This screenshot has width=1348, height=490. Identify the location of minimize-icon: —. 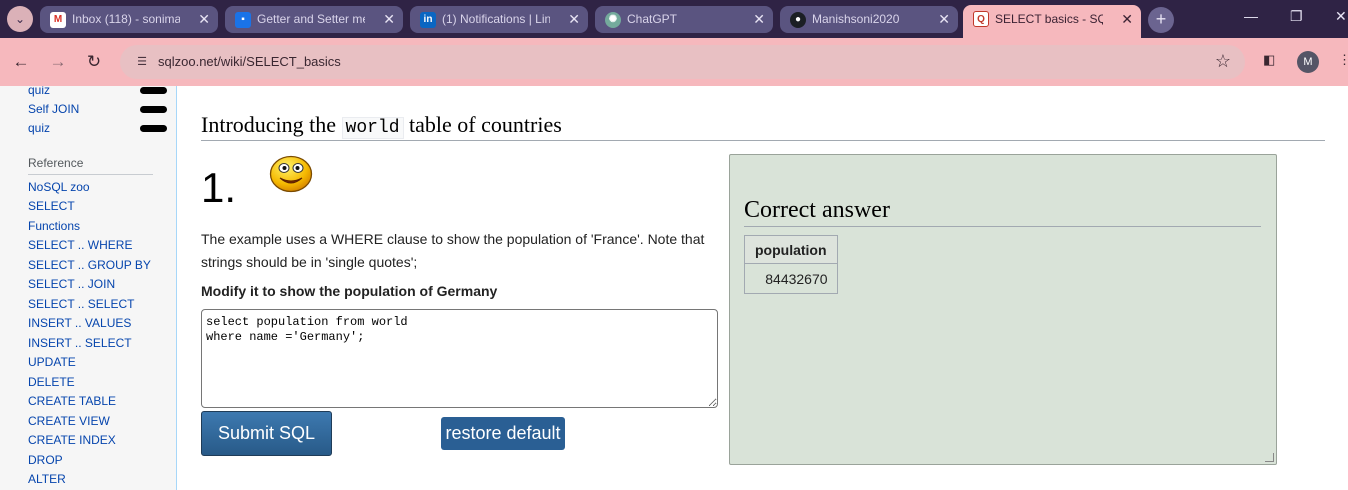
(1251, 16).